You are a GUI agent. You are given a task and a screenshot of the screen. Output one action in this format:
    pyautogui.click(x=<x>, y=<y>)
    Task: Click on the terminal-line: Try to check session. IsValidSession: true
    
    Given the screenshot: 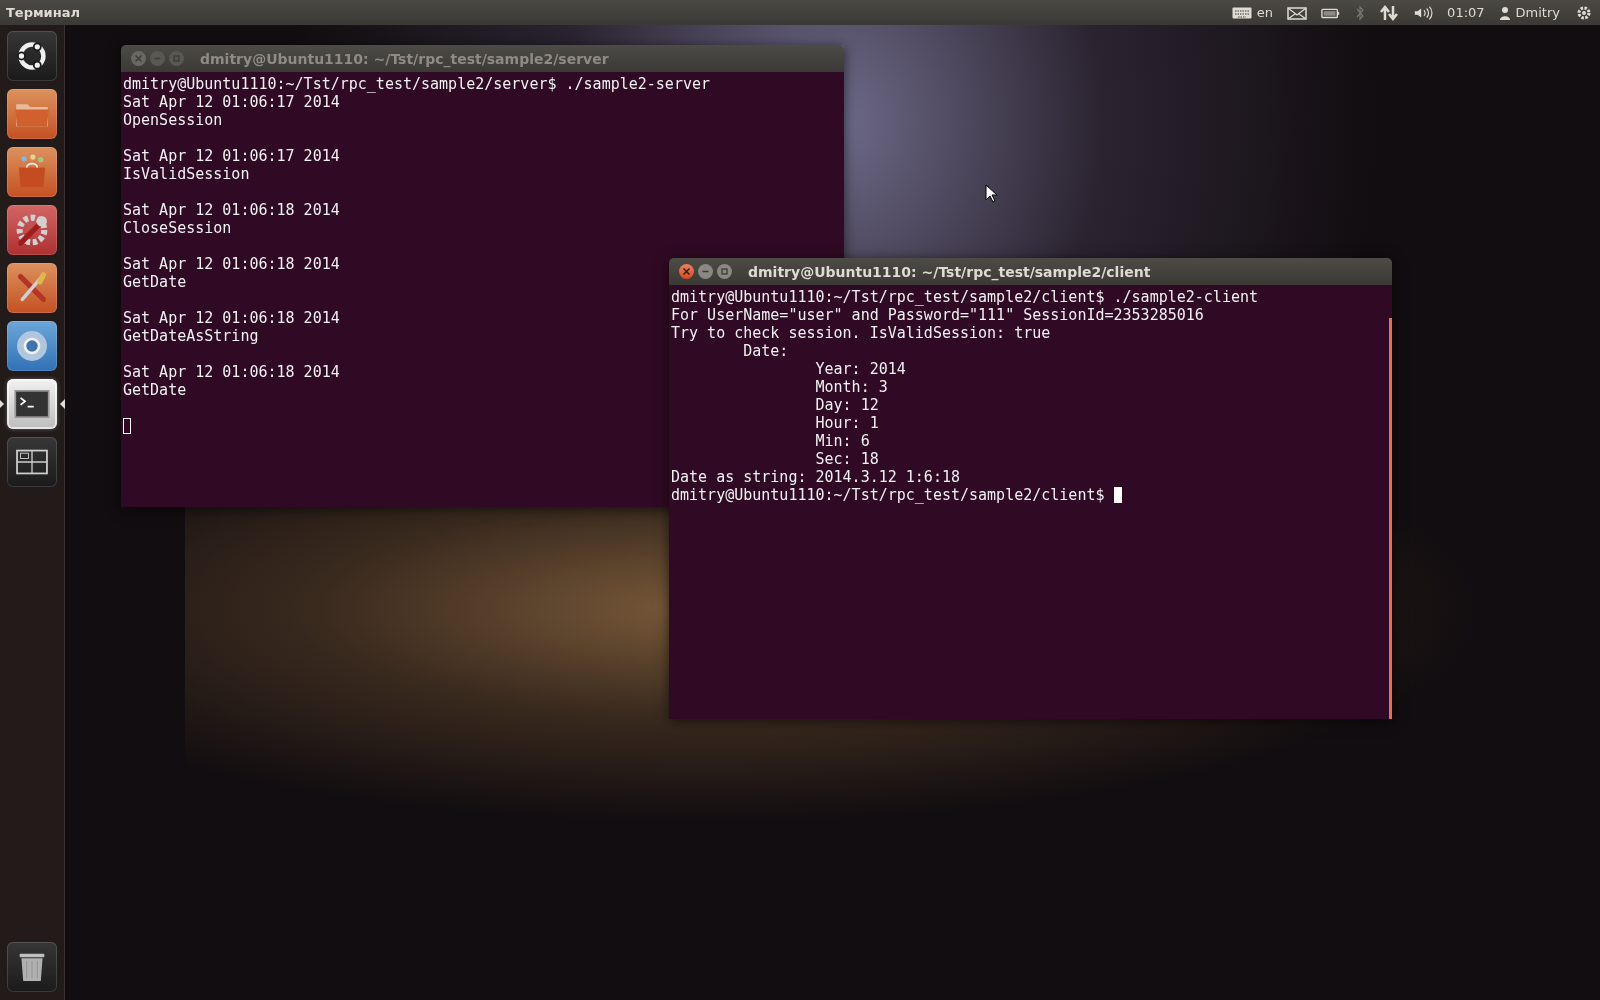 What is the action you would take?
    pyautogui.click(x=861, y=333)
    